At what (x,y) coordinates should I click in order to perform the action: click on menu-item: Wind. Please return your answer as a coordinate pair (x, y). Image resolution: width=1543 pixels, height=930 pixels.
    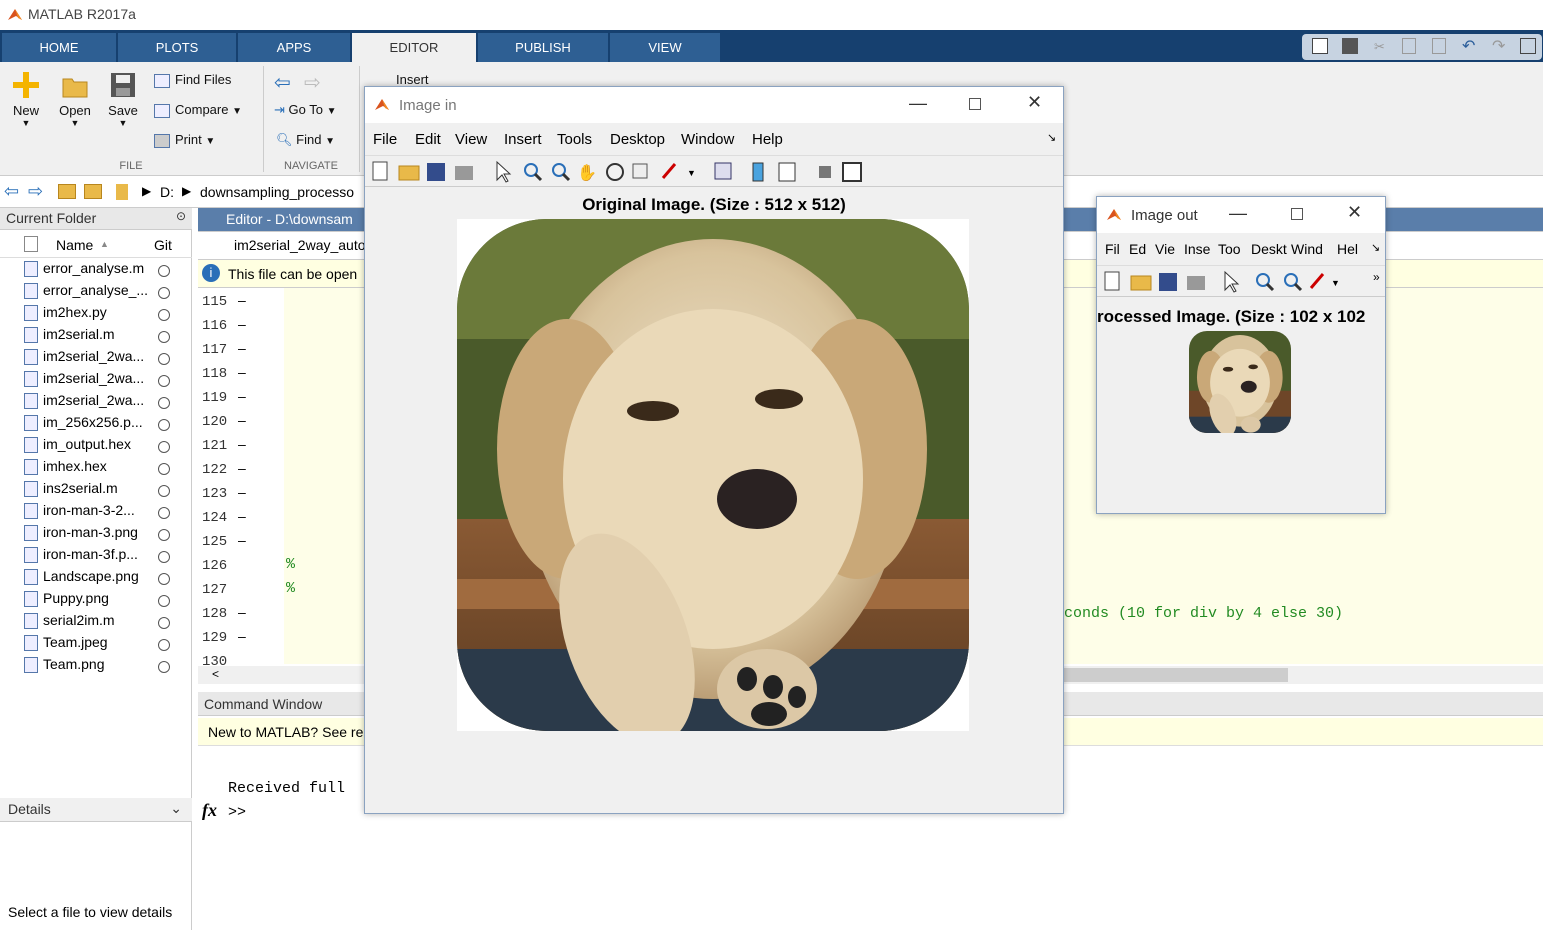
    Looking at the image, I should click on (1307, 249).